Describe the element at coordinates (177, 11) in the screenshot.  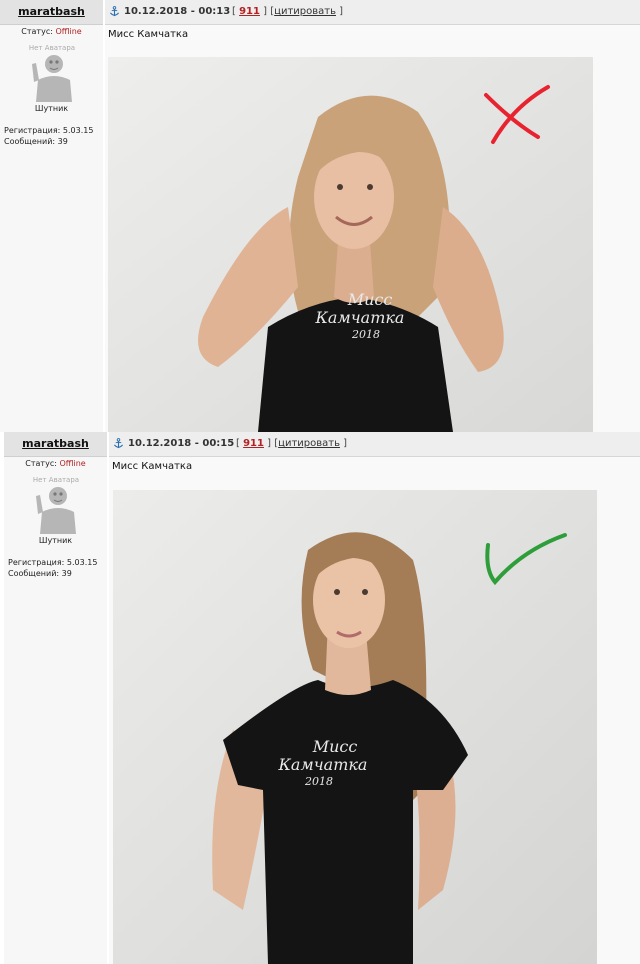
I see `post-date: 10.12.2018 - 00:13` at that location.